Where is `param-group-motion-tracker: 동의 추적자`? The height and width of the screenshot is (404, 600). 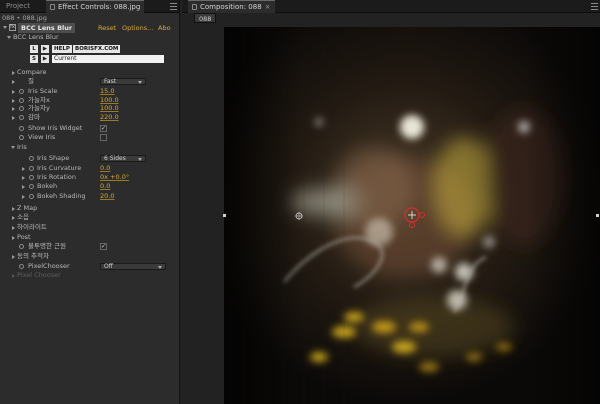
param-group-motion-tracker: 동의 추적자 is located at coordinates (90, 256).